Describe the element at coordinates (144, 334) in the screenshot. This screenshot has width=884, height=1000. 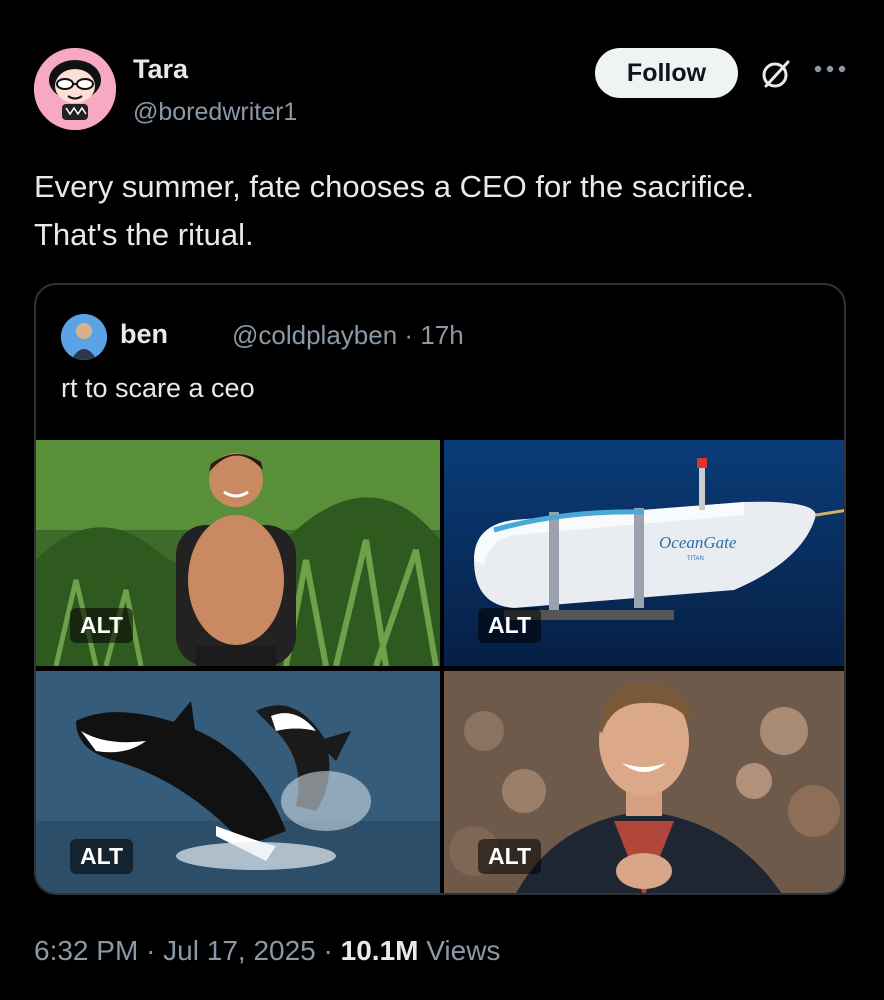
I see `quoted-author-name: ben` at that location.